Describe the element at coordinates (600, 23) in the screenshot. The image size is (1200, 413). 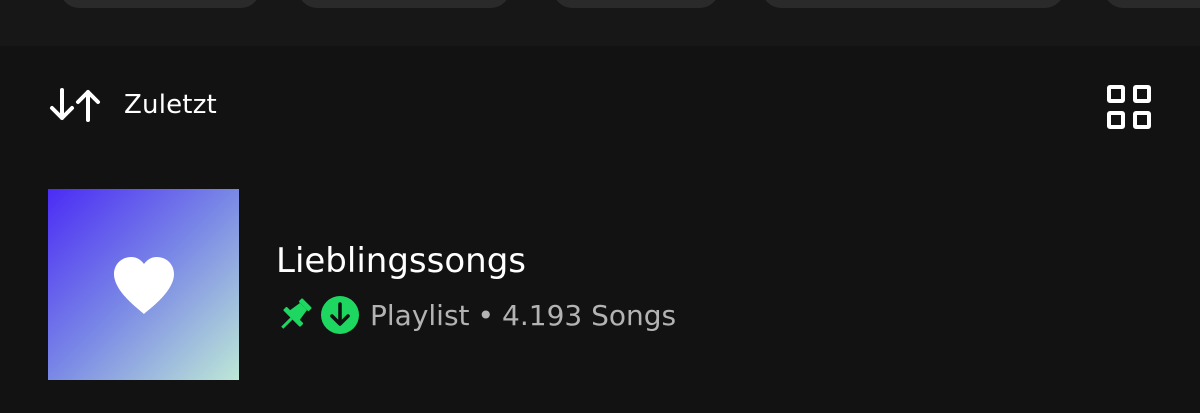
I see `filter-chips-bar` at that location.